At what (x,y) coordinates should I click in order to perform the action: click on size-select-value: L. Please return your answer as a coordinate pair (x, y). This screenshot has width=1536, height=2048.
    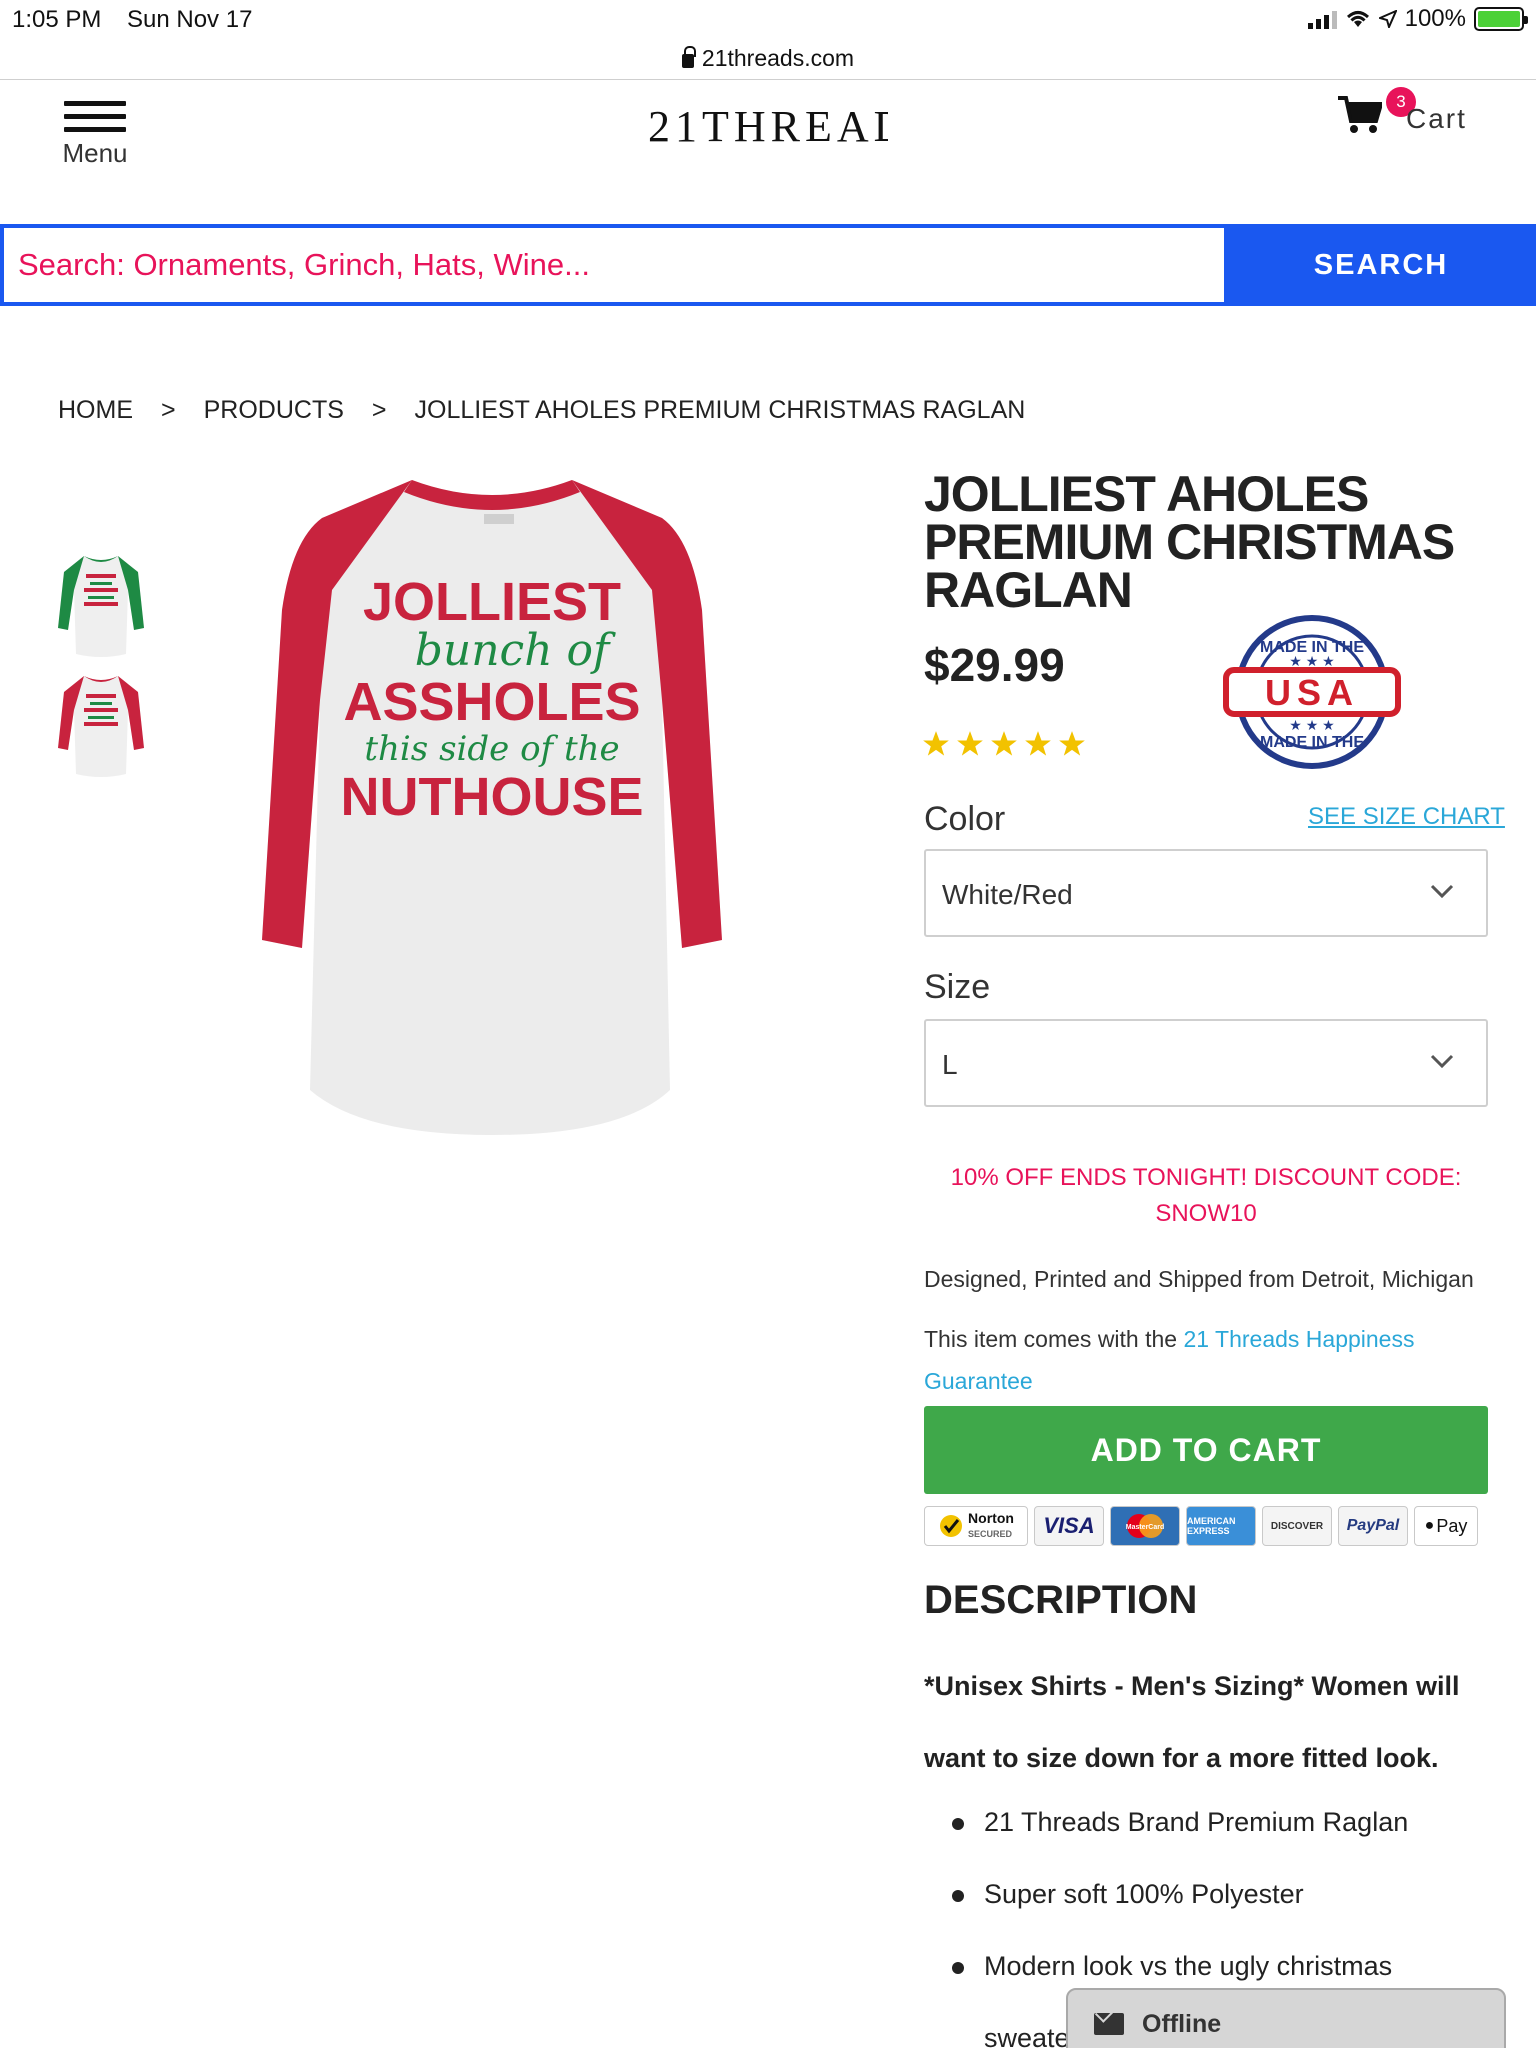
    Looking at the image, I should click on (950, 1064).